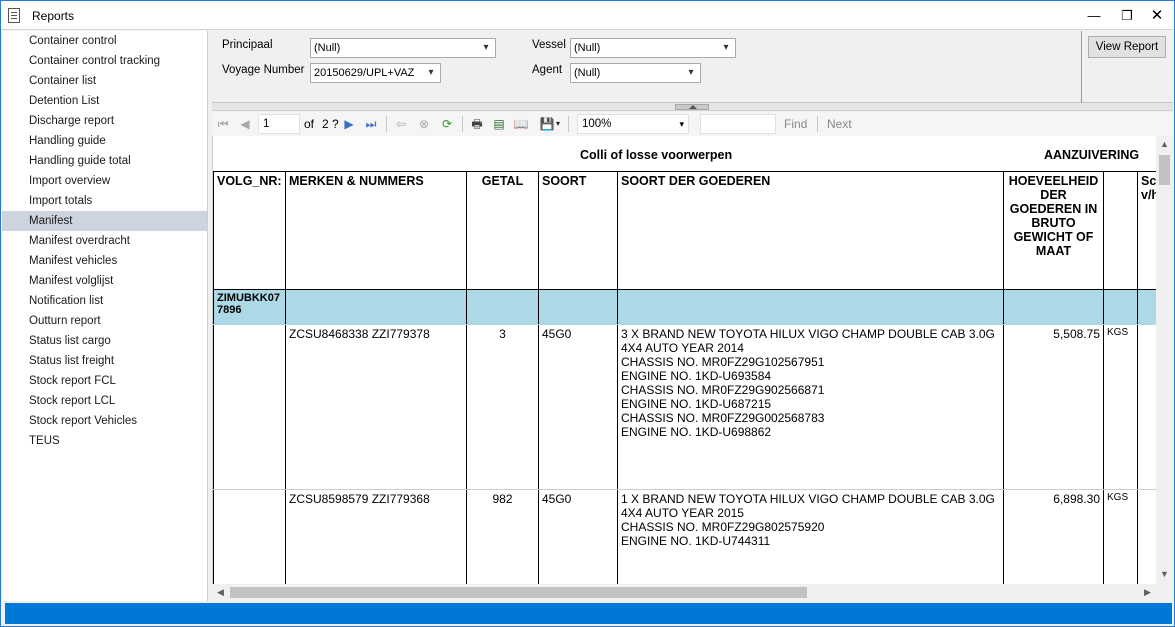  Describe the element at coordinates (104, 381) in the screenshot. I see `sidebar-item-stock-report-fcl: Stock report FCL` at that location.